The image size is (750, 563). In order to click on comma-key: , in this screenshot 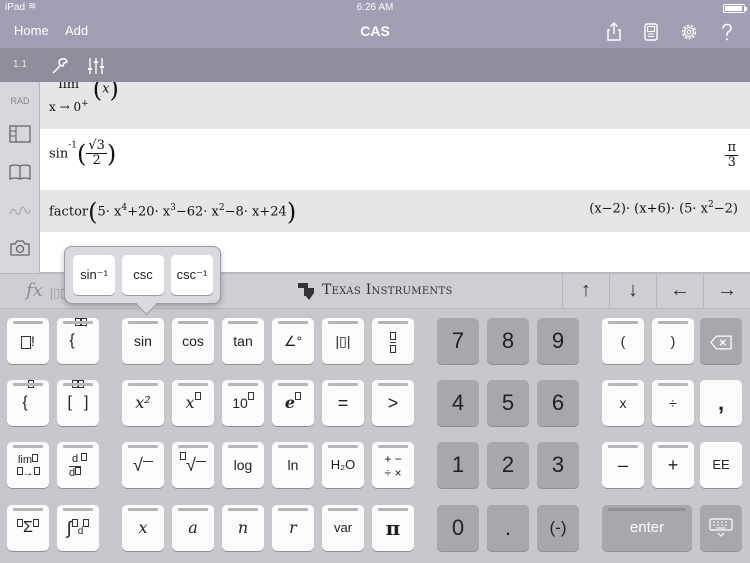, I will do `click(721, 403)`.